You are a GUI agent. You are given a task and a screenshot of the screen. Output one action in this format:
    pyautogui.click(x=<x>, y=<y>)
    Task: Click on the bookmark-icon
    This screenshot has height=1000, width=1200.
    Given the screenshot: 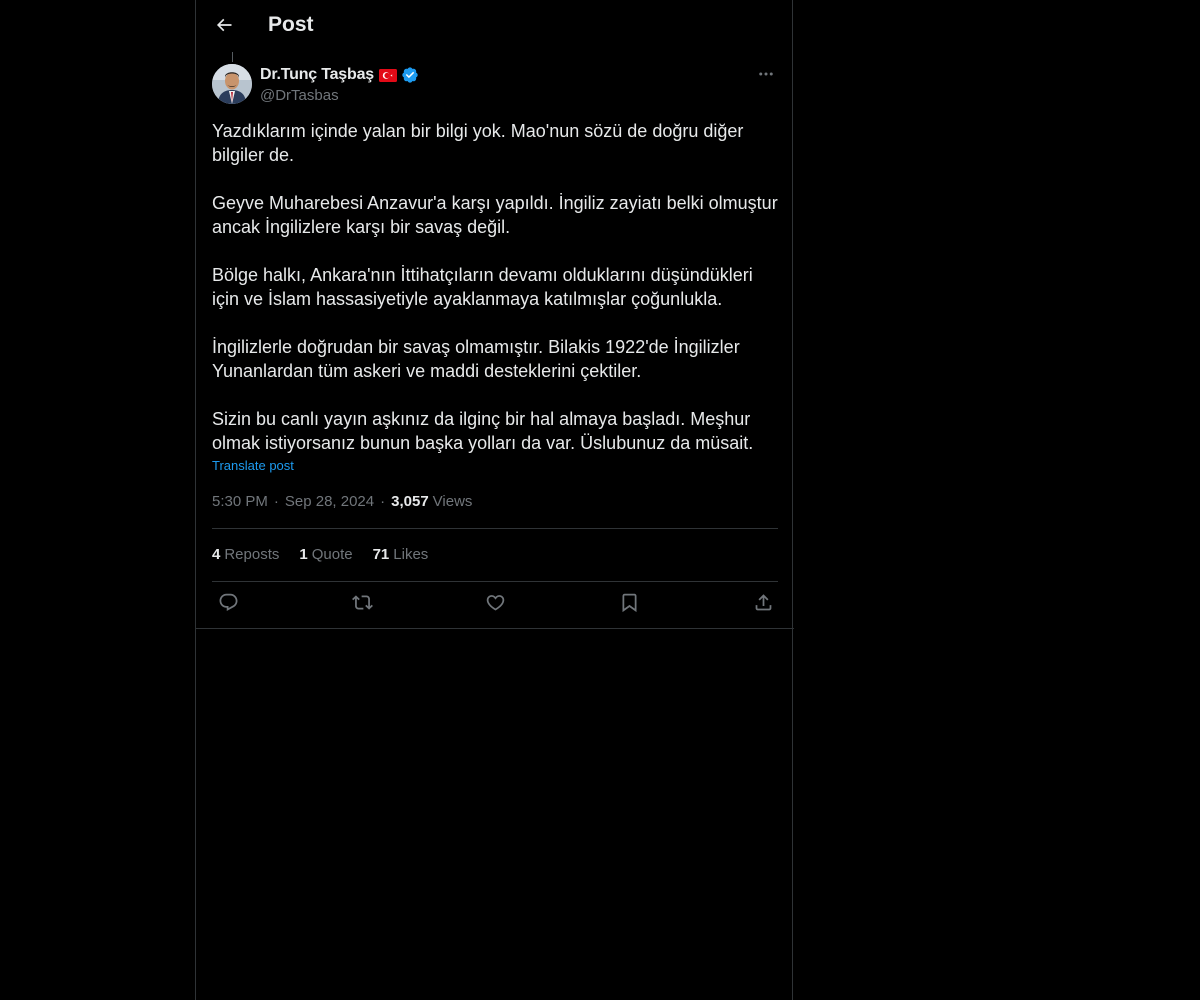 What is the action you would take?
    pyautogui.click(x=629, y=605)
    